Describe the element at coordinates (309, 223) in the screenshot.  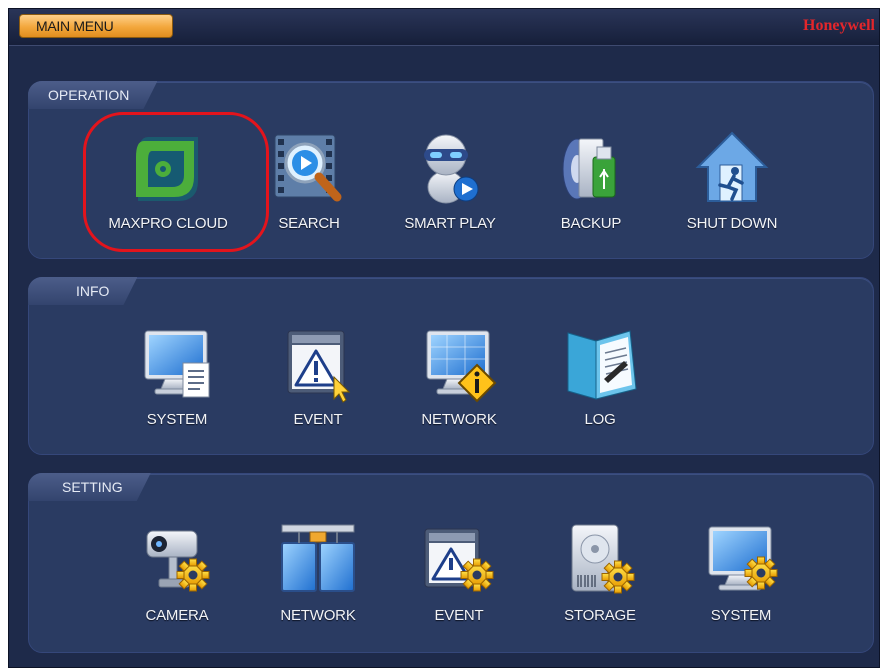
I see `search-label: SEARCH` at that location.